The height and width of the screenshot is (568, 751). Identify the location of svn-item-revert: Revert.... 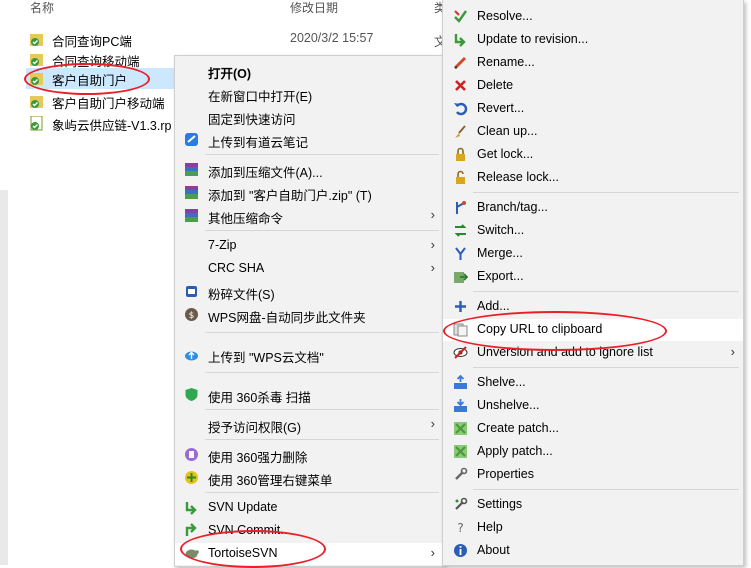
(593, 109).